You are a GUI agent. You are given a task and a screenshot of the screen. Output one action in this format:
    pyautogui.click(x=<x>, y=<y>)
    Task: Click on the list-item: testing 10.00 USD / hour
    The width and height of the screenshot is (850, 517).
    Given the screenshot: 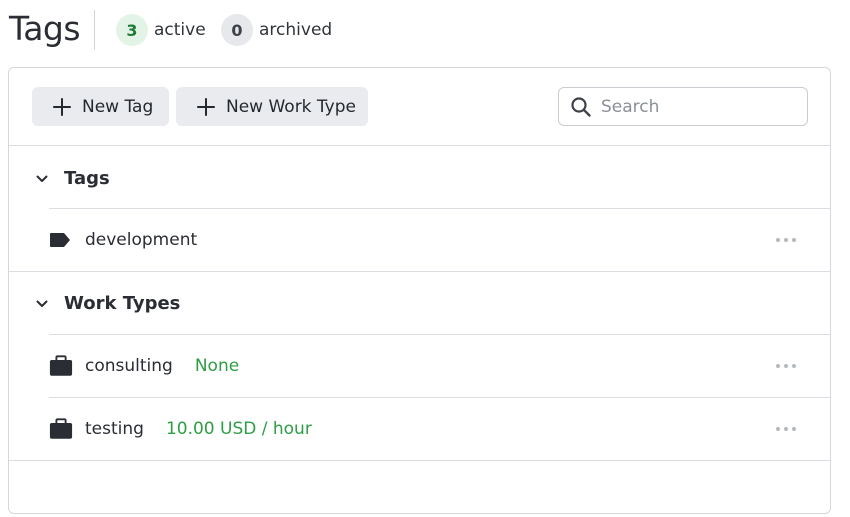 What is the action you would take?
    pyautogui.click(x=439, y=428)
    